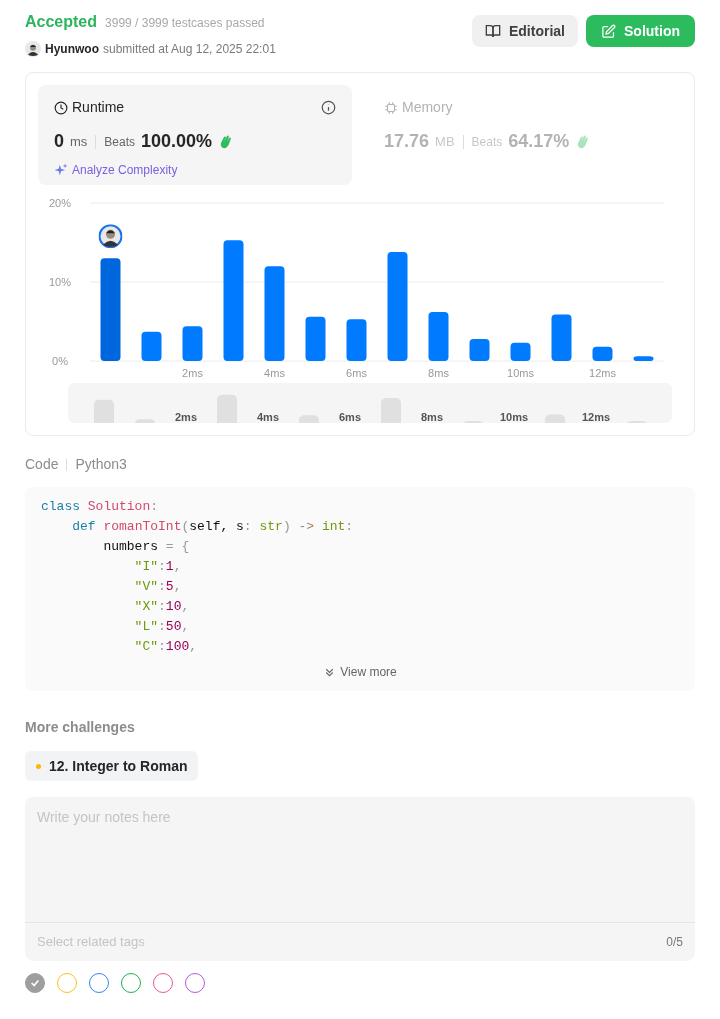 Image resolution: width=720 pixels, height=1019 pixels. What do you see at coordinates (116, 170) in the screenshot?
I see `analyze-complexity-link: Analyze Complexity` at bounding box center [116, 170].